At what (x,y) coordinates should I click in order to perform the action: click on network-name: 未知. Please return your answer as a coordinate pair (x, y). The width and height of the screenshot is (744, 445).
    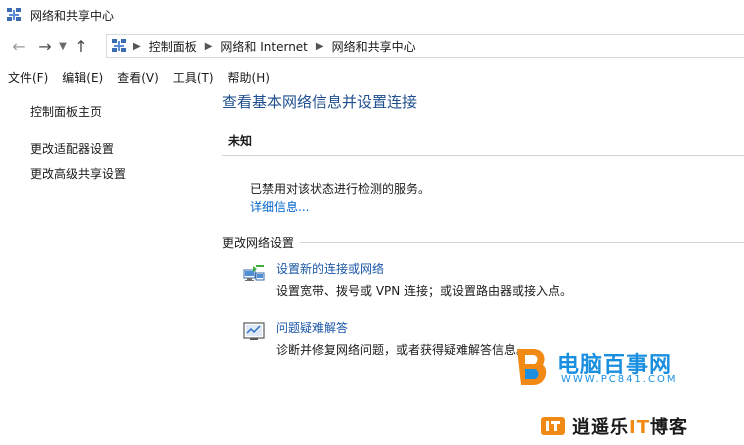
    Looking at the image, I should click on (240, 141).